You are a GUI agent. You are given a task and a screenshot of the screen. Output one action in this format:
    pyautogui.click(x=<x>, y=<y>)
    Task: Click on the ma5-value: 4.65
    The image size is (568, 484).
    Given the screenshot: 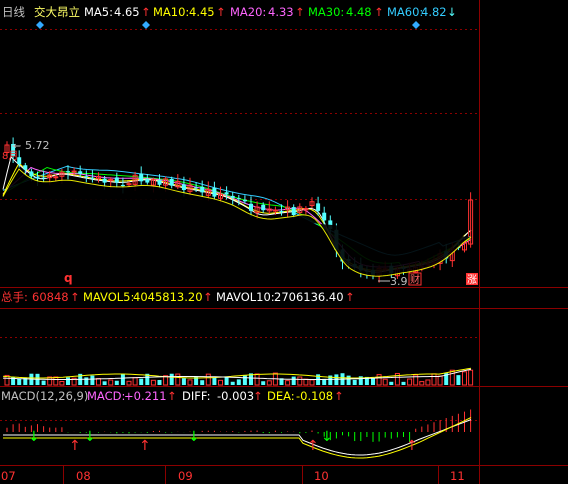 What is the action you would take?
    pyautogui.click(x=127, y=12)
    